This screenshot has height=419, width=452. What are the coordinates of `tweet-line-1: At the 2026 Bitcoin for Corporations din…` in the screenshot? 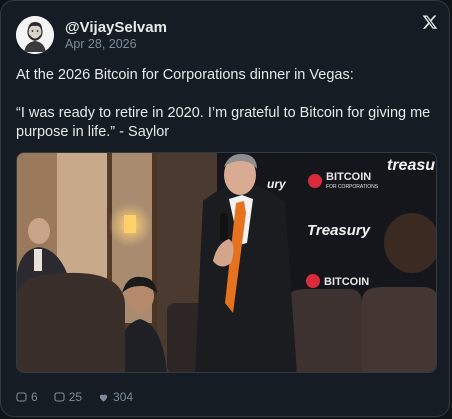 It's located at (185, 75).